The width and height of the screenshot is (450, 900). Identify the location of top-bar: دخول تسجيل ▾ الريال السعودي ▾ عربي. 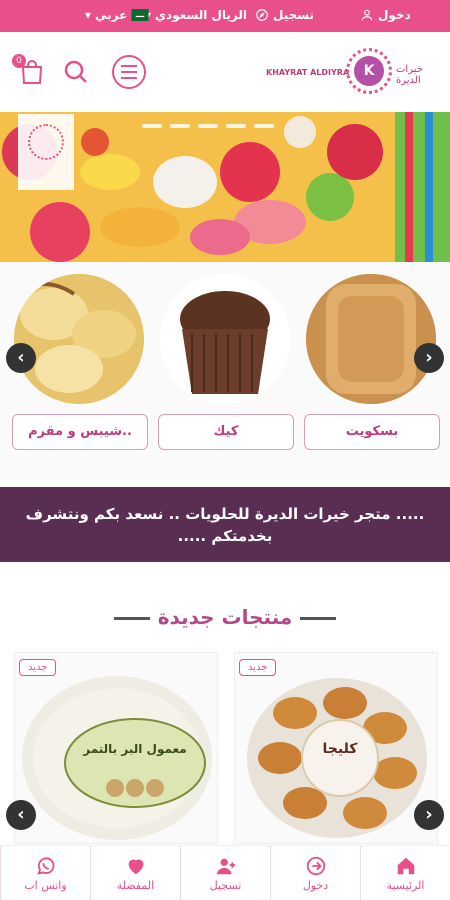
(225, 16).